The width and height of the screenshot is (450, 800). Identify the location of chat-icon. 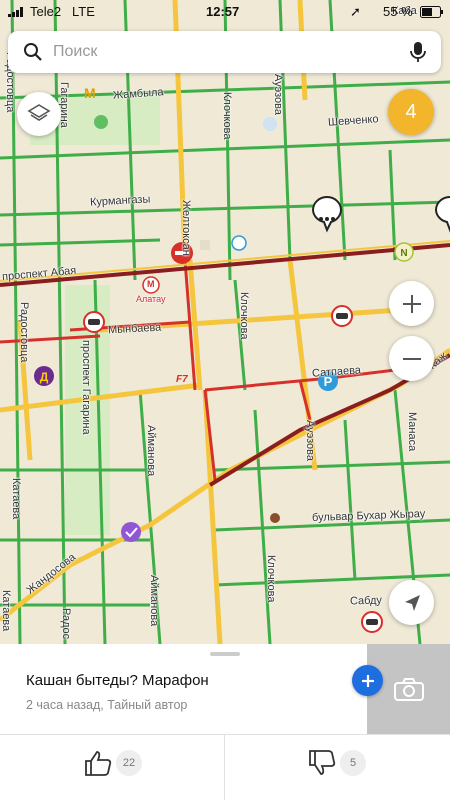
(327, 214).